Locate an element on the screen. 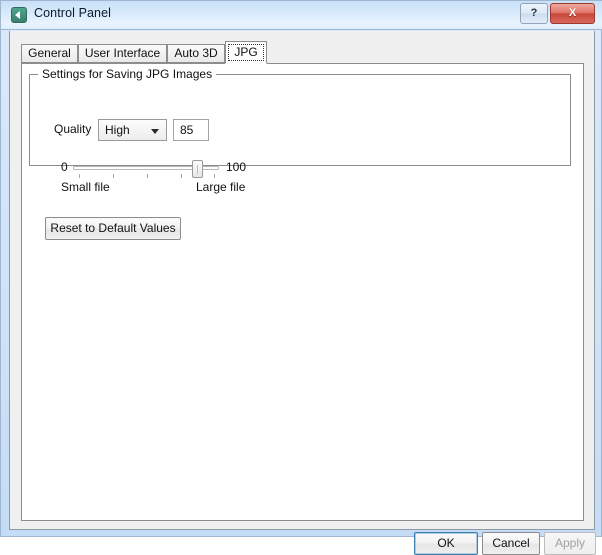 The image size is (602, 555). chevron-down-icon is located at coordinates (155, 131).